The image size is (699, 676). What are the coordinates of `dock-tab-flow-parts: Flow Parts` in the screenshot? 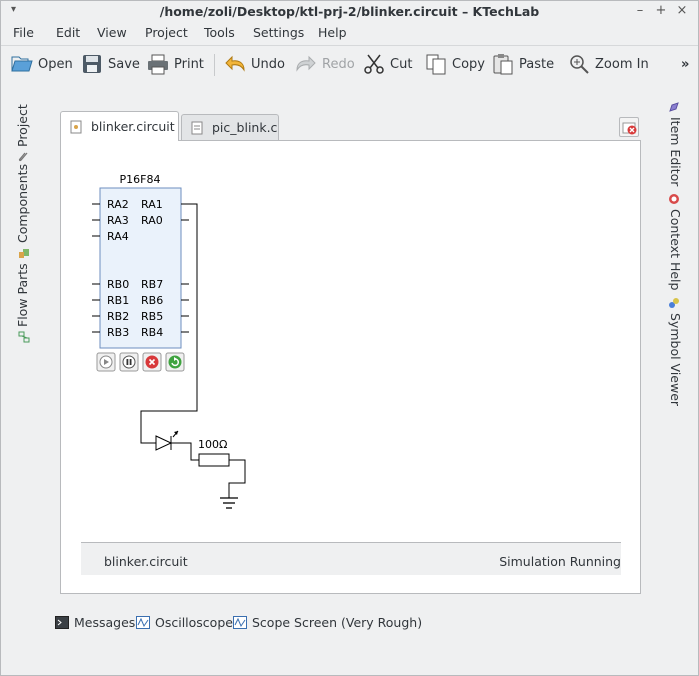 It's located at (22, 305).